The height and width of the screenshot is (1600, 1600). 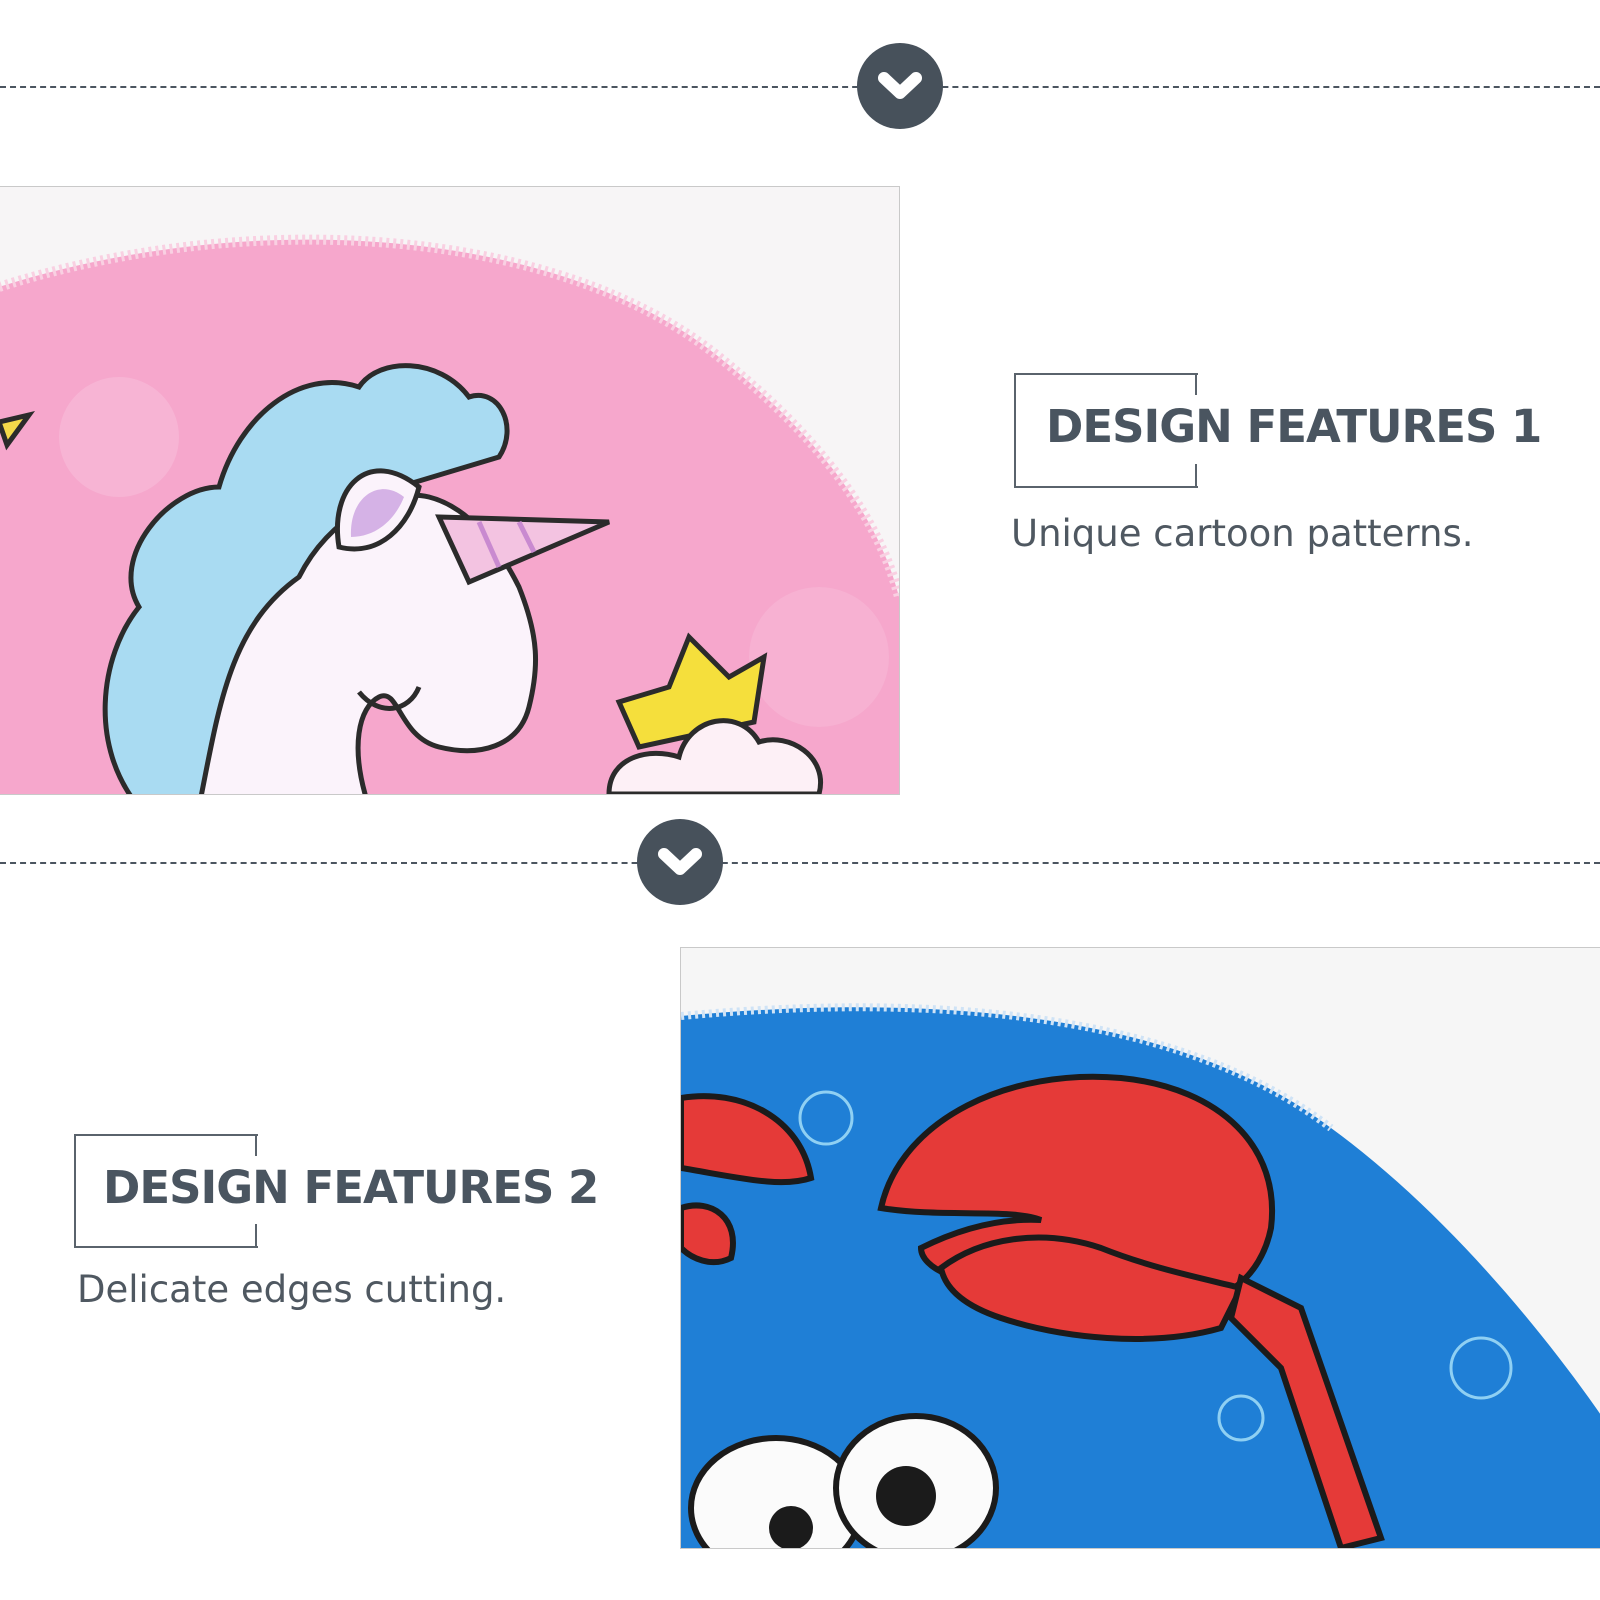 What do you see at coordinates (1294, 426) in the screenshot?
I see `feature1-title: DESIGN FEATURES 1` at bounding box center [1294, 426].